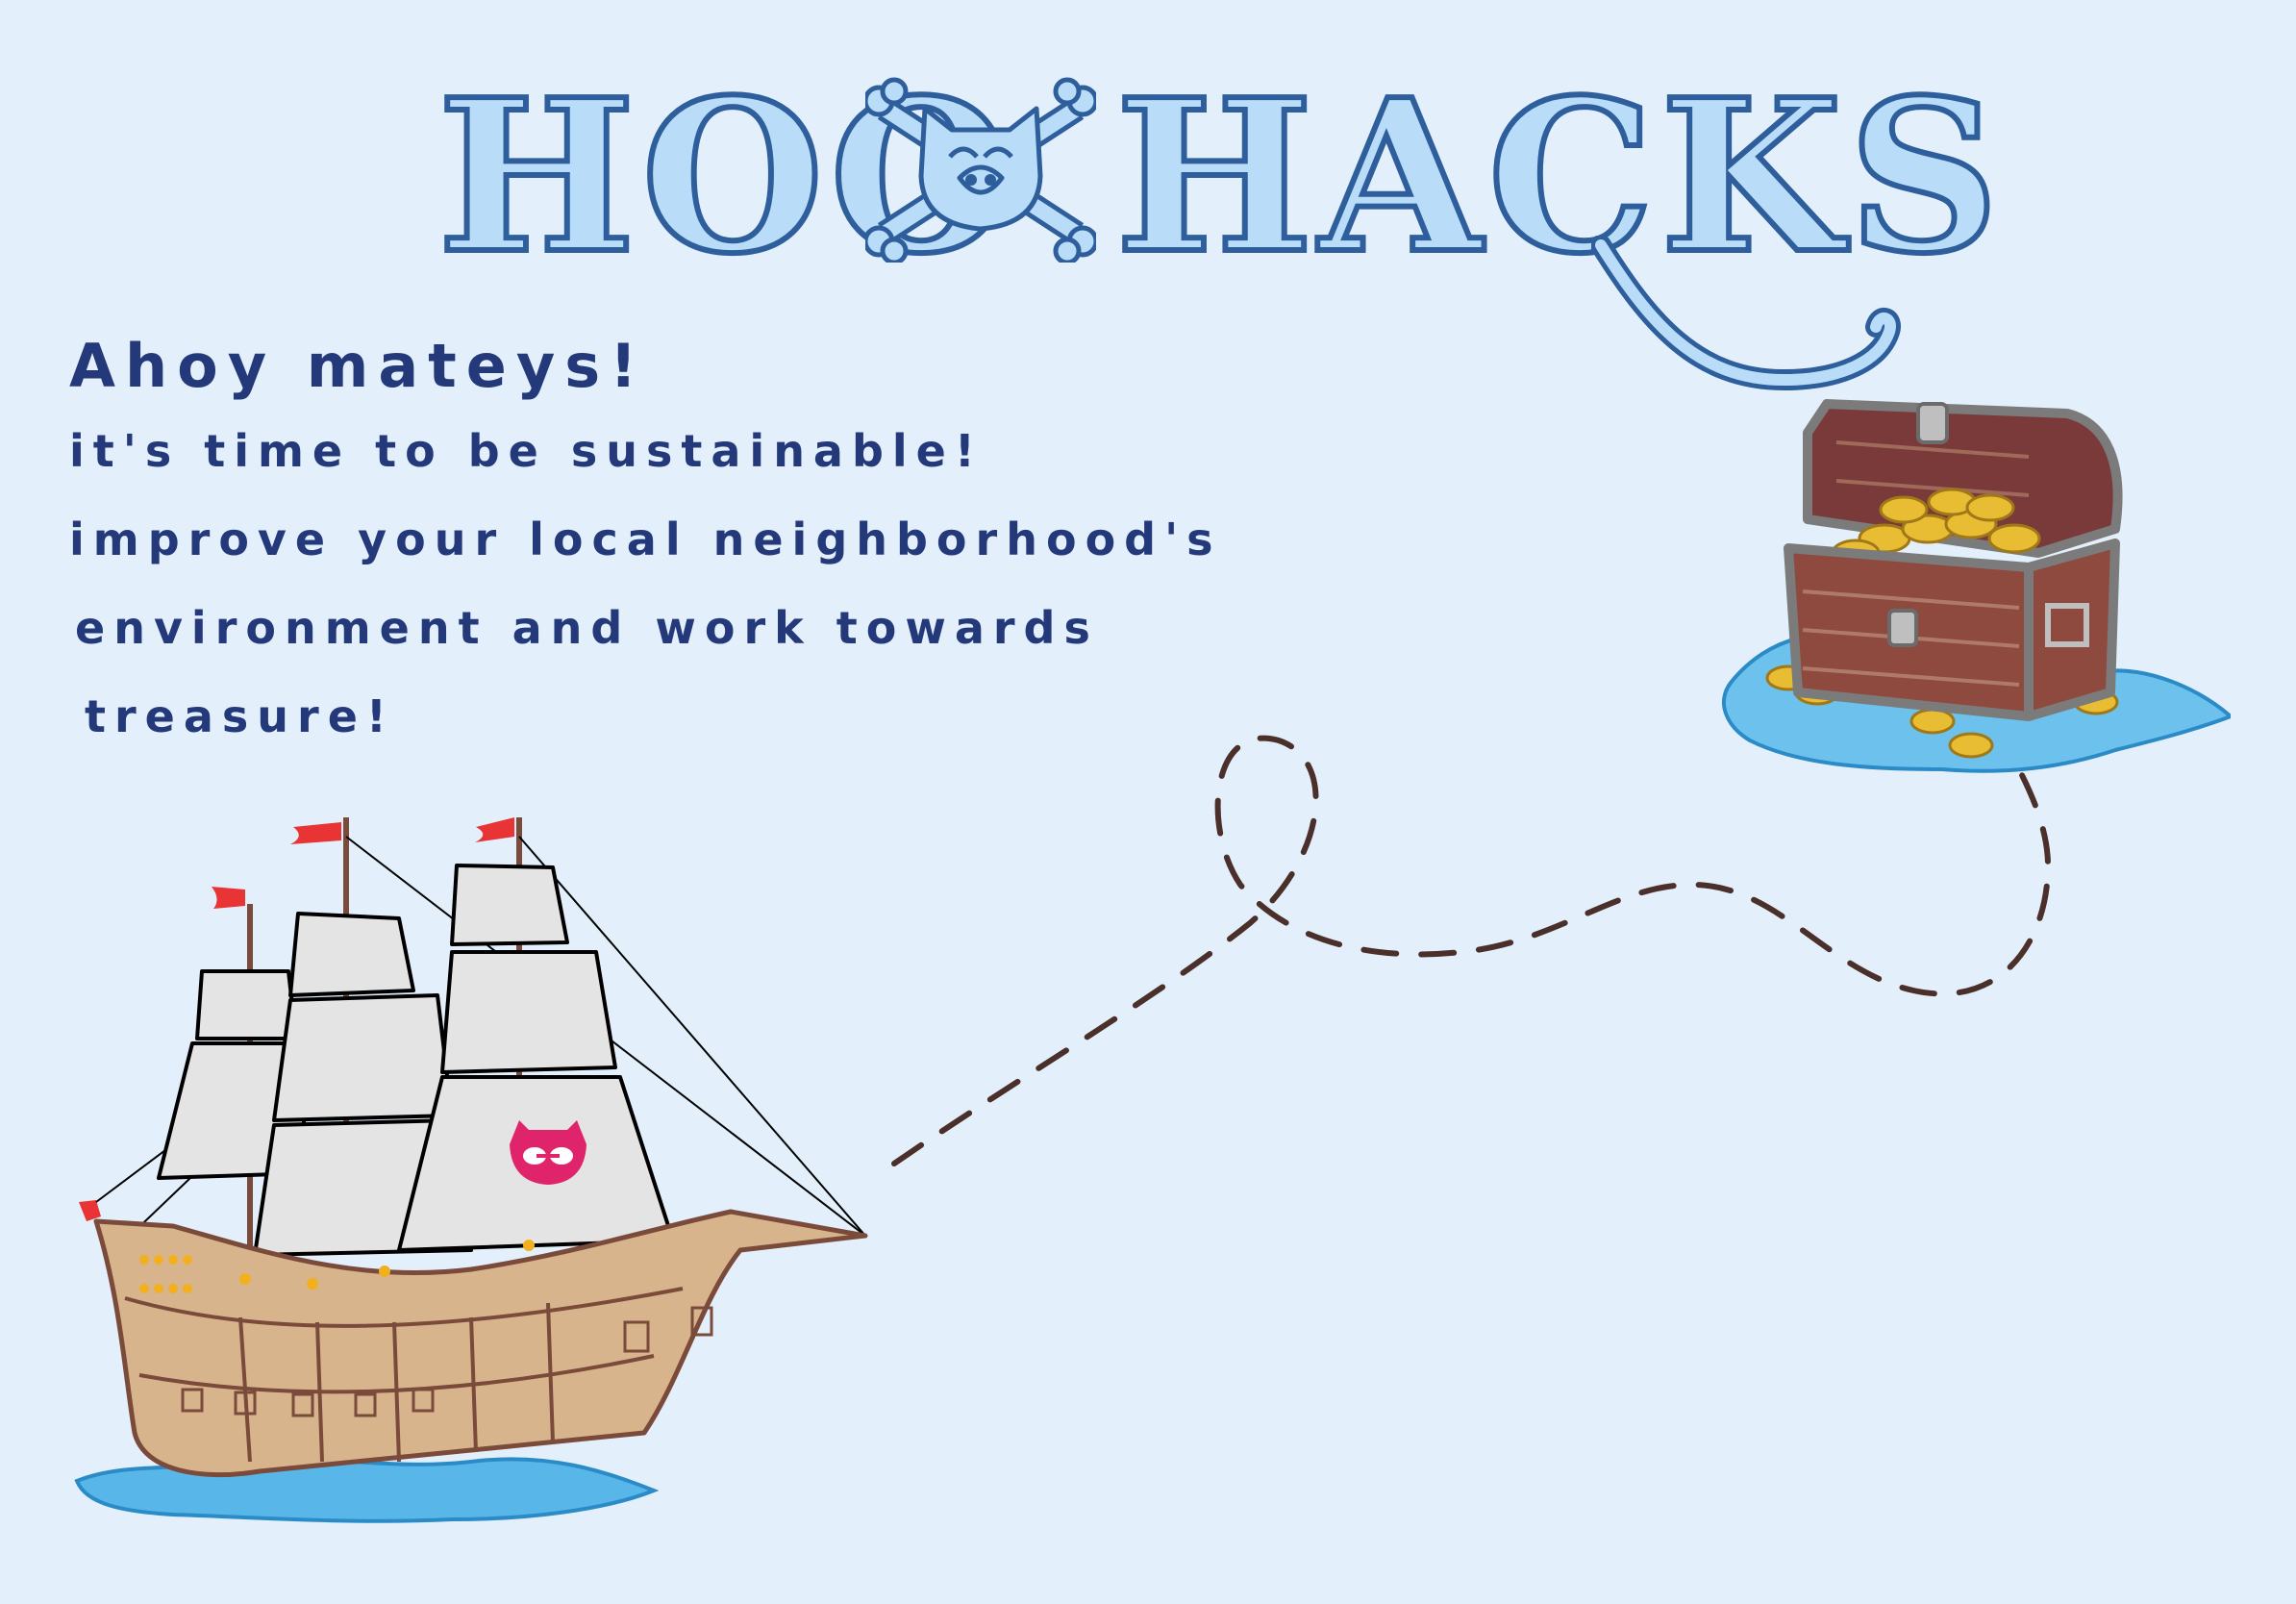 The image size is (2296, 1604). I want to click on title-swash-icon, so click(1746, 313).